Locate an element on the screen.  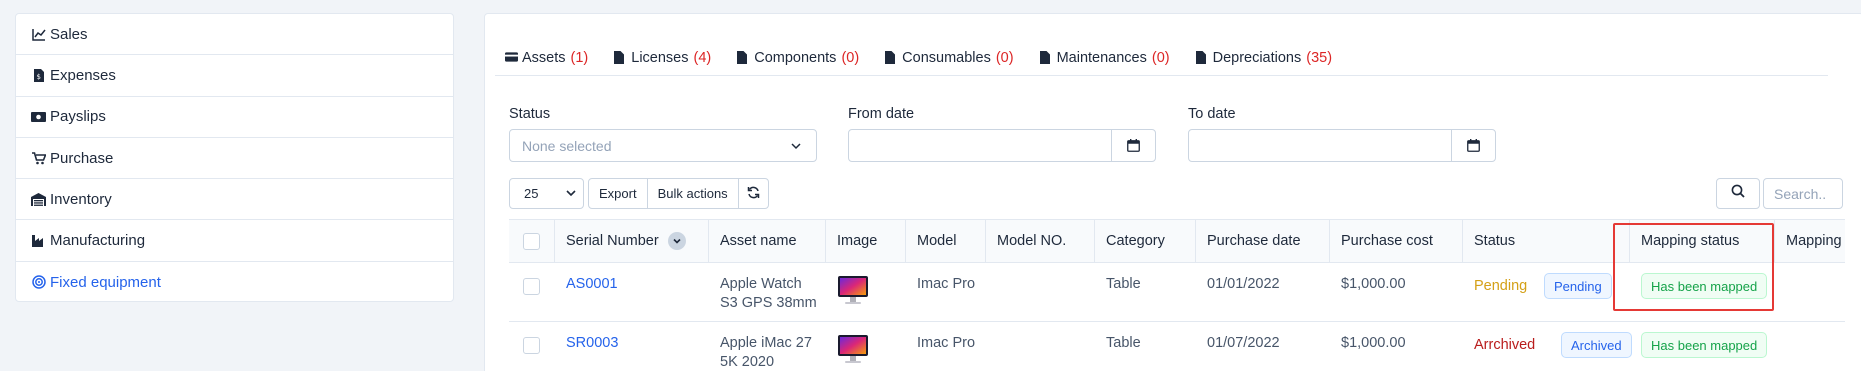
tab-components: Components (0) is located at coordinates (798, 58).